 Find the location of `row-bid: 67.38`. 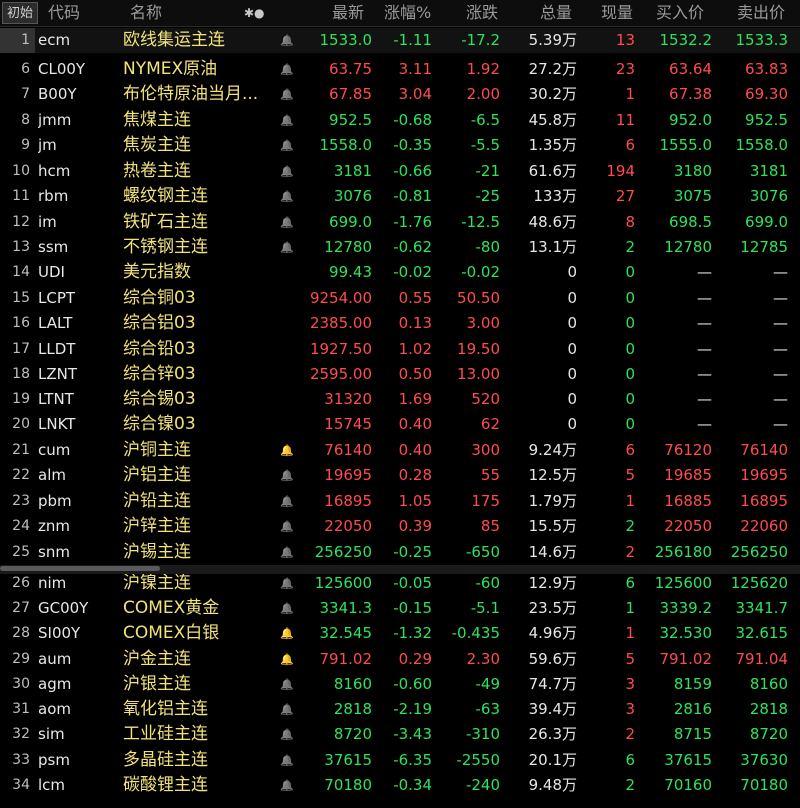

row-bid: 67.38 is located at coordinates (690, 94).